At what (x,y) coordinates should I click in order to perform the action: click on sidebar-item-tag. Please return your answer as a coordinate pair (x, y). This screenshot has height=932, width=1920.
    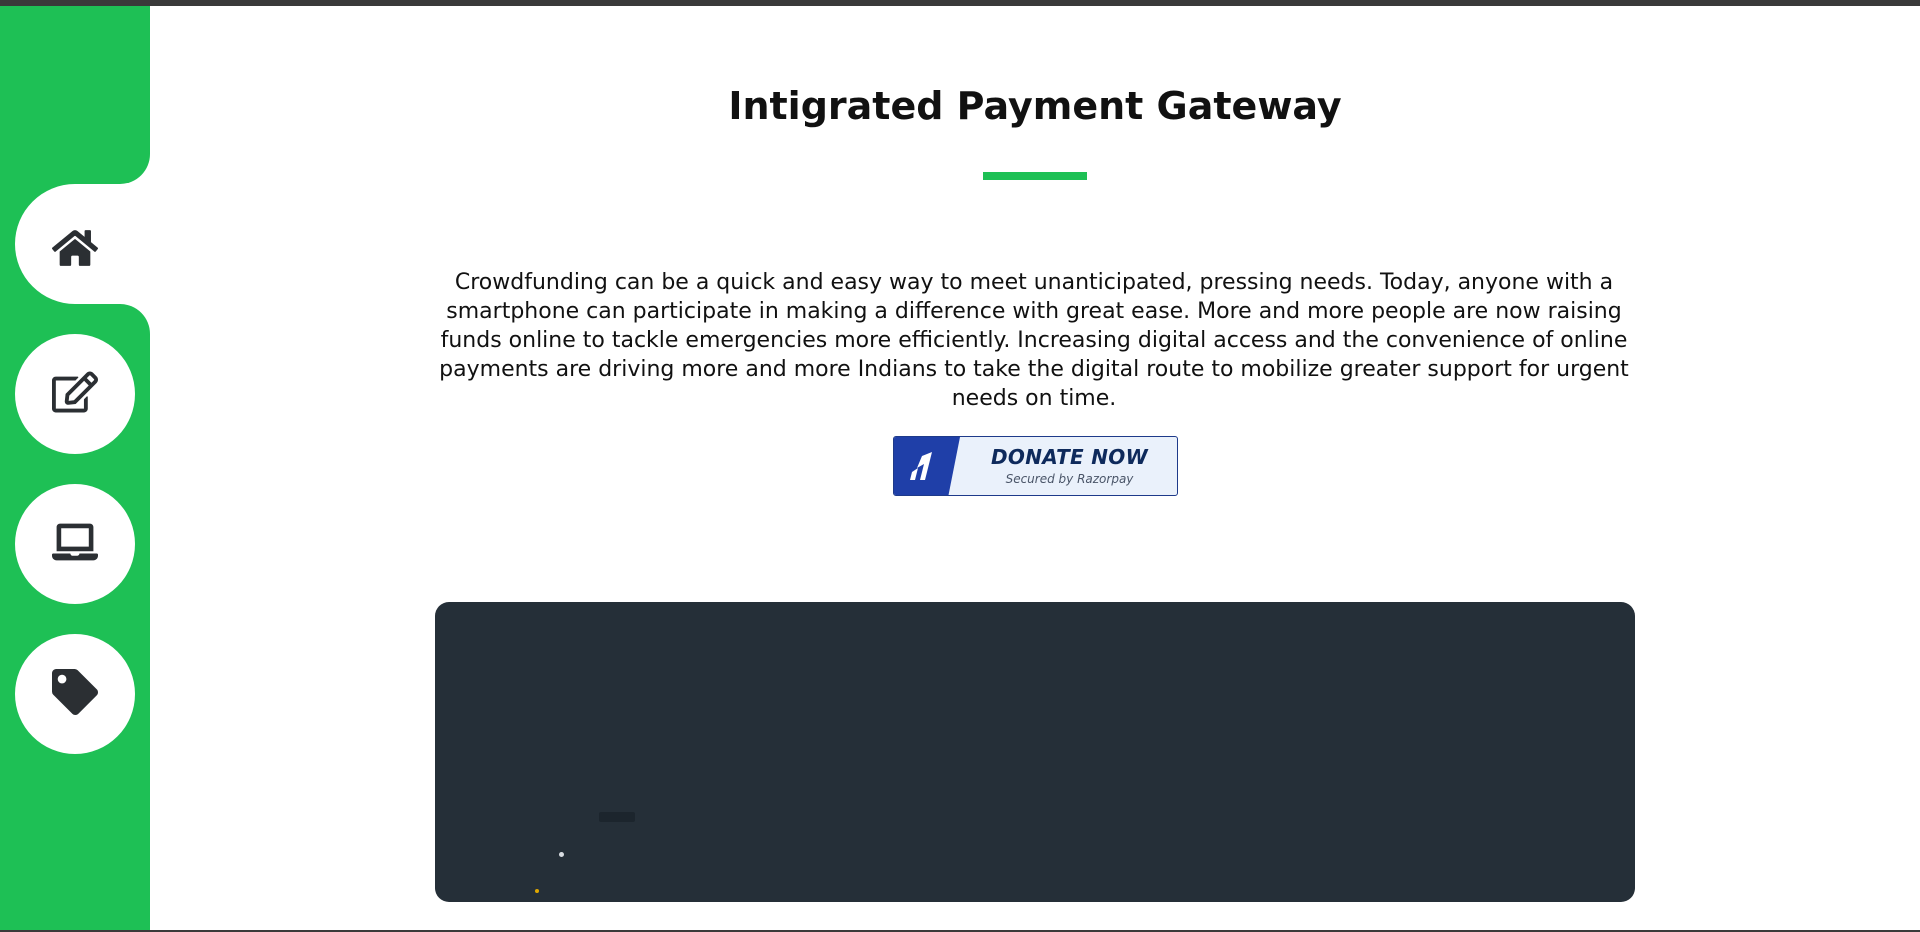
    Looking at the image, I should click on (75, 694).